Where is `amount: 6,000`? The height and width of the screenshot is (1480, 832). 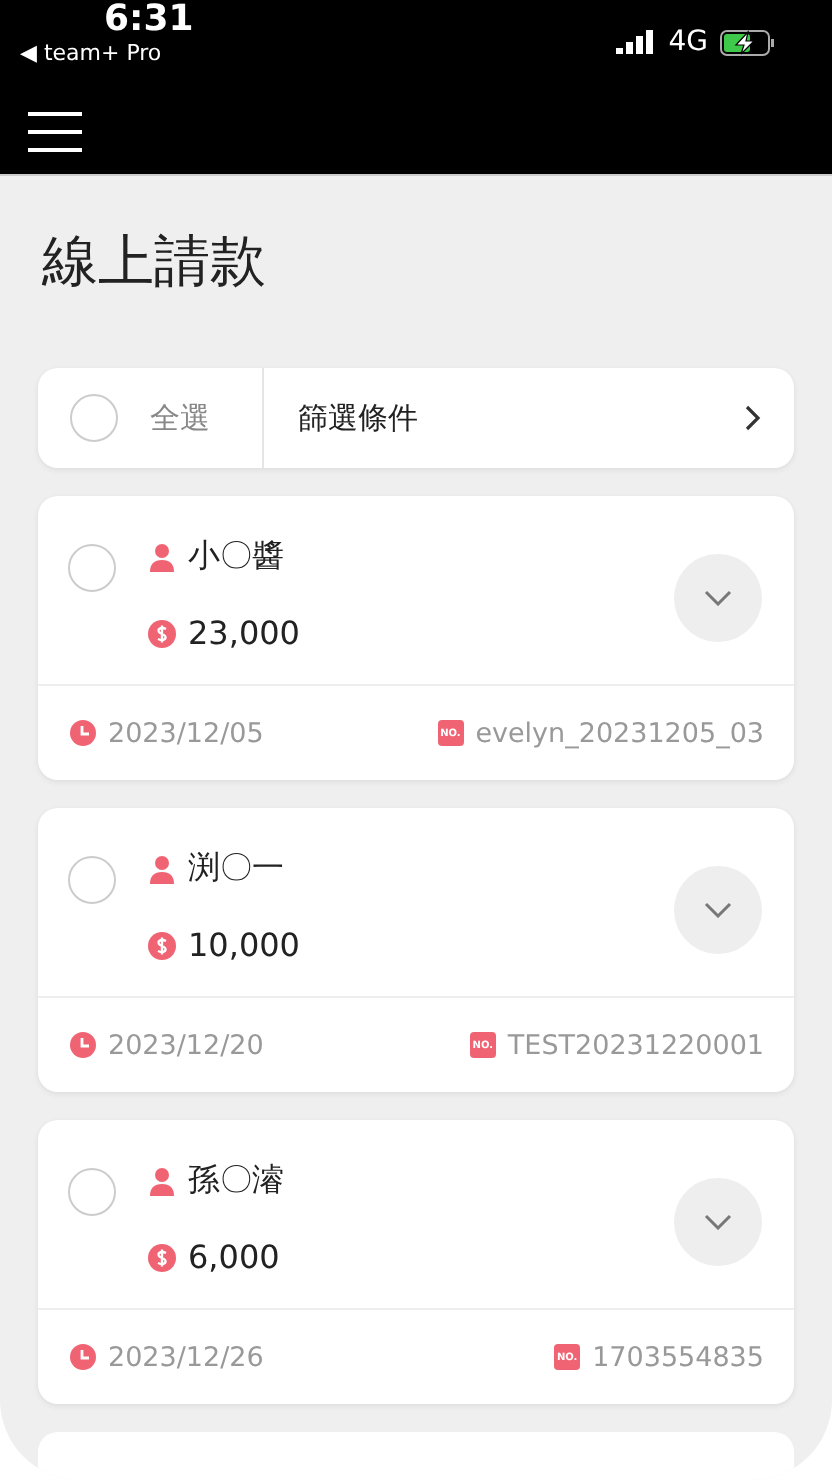 amount: 6,000 is located at coordinates (234, 1257).